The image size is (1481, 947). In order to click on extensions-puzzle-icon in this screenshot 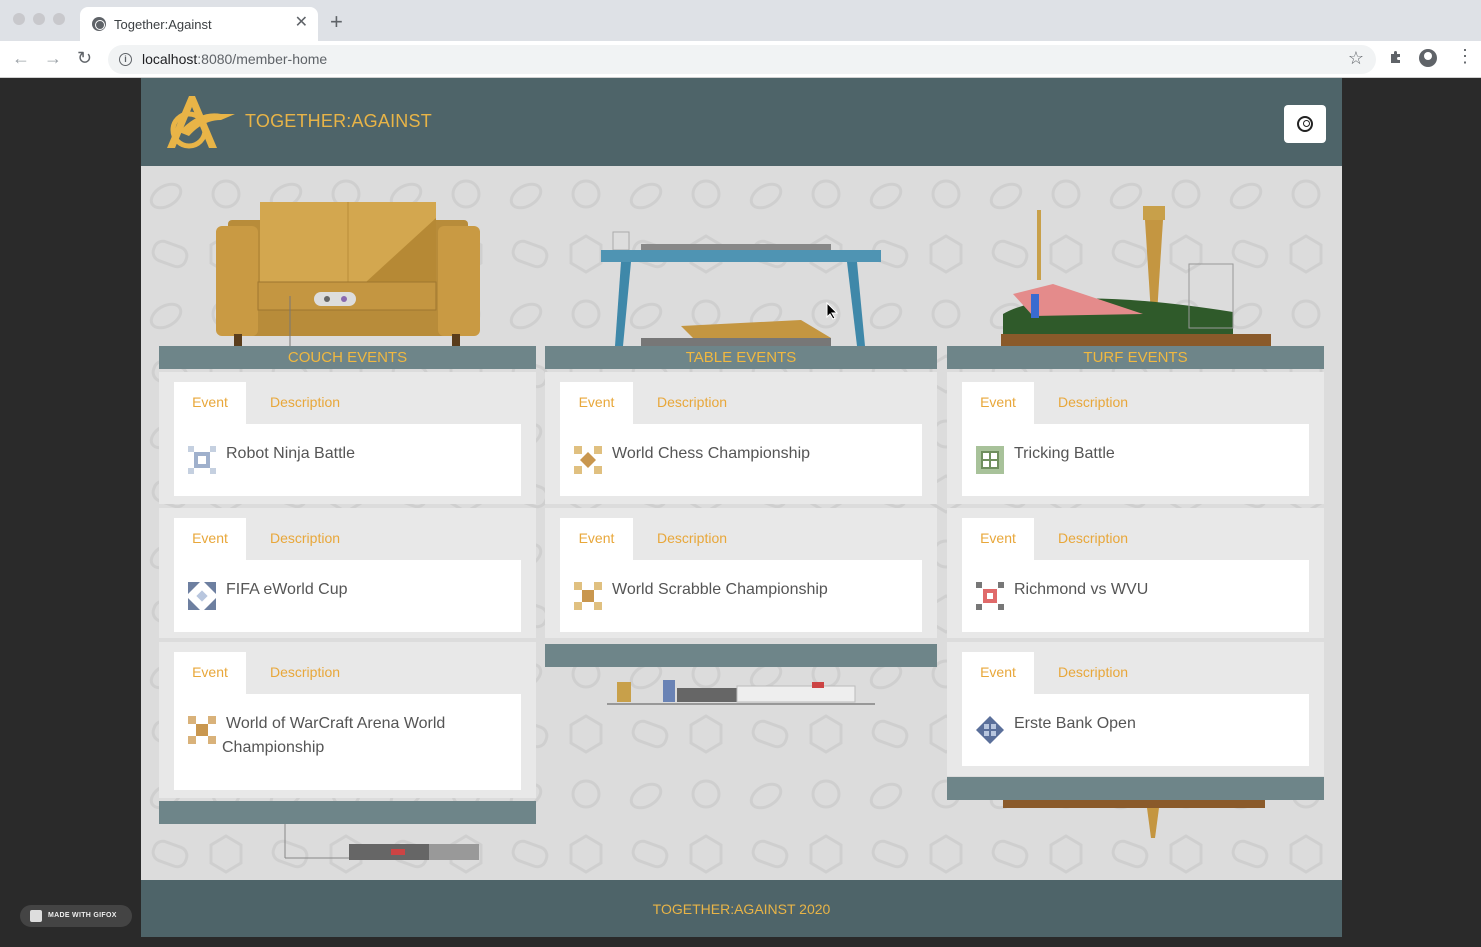, I will do `click(1396, 57)`.